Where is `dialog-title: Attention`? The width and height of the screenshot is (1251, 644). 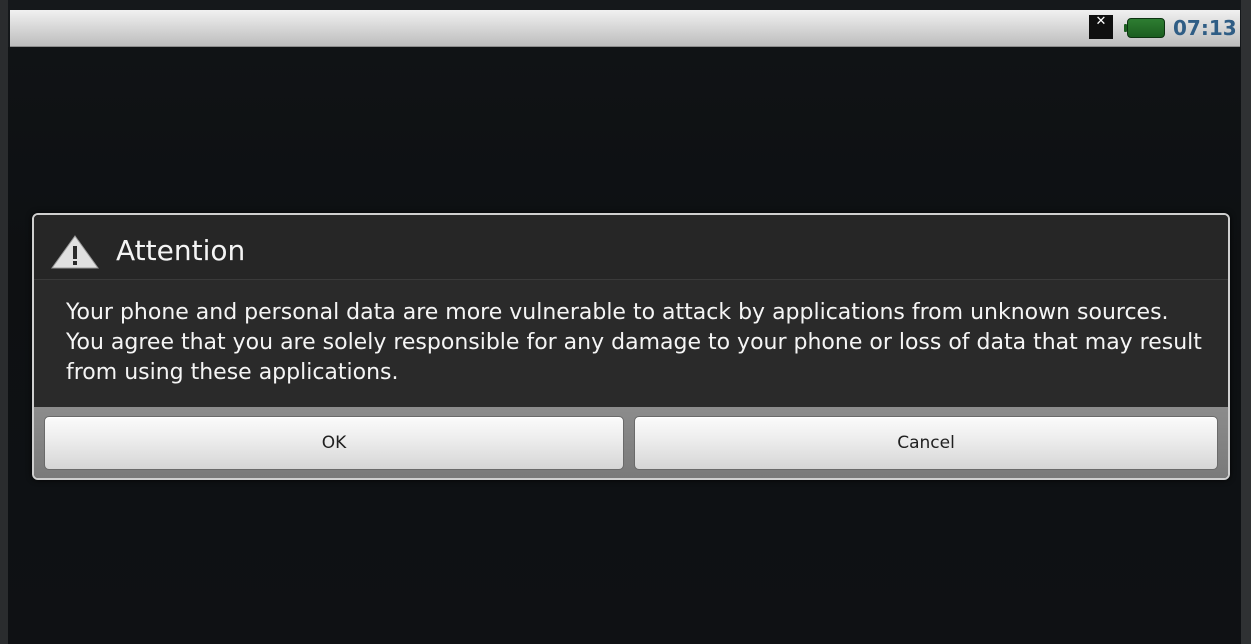
dialog-title: Attention is located at coordinates (181, 250).